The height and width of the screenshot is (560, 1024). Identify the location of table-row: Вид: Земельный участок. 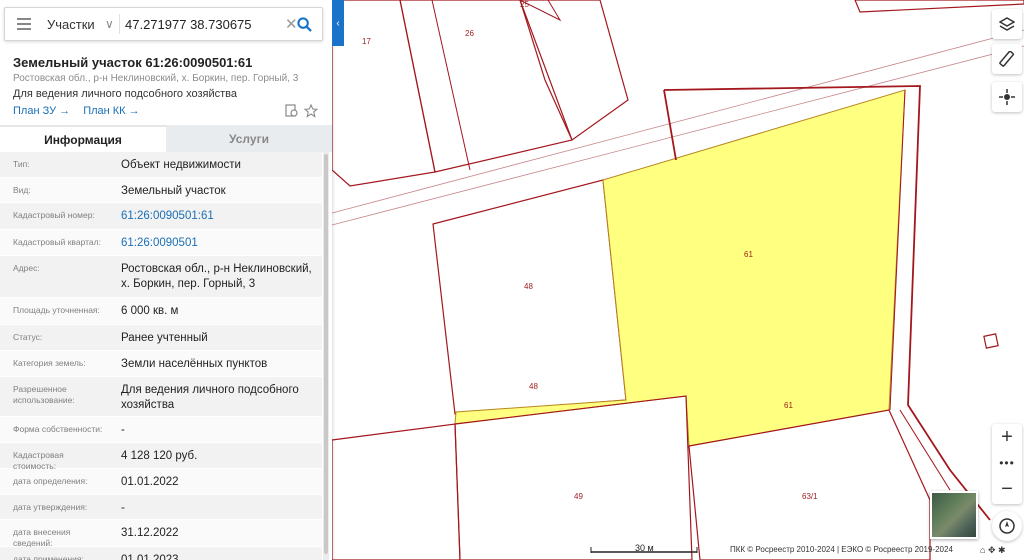
(161, 190).